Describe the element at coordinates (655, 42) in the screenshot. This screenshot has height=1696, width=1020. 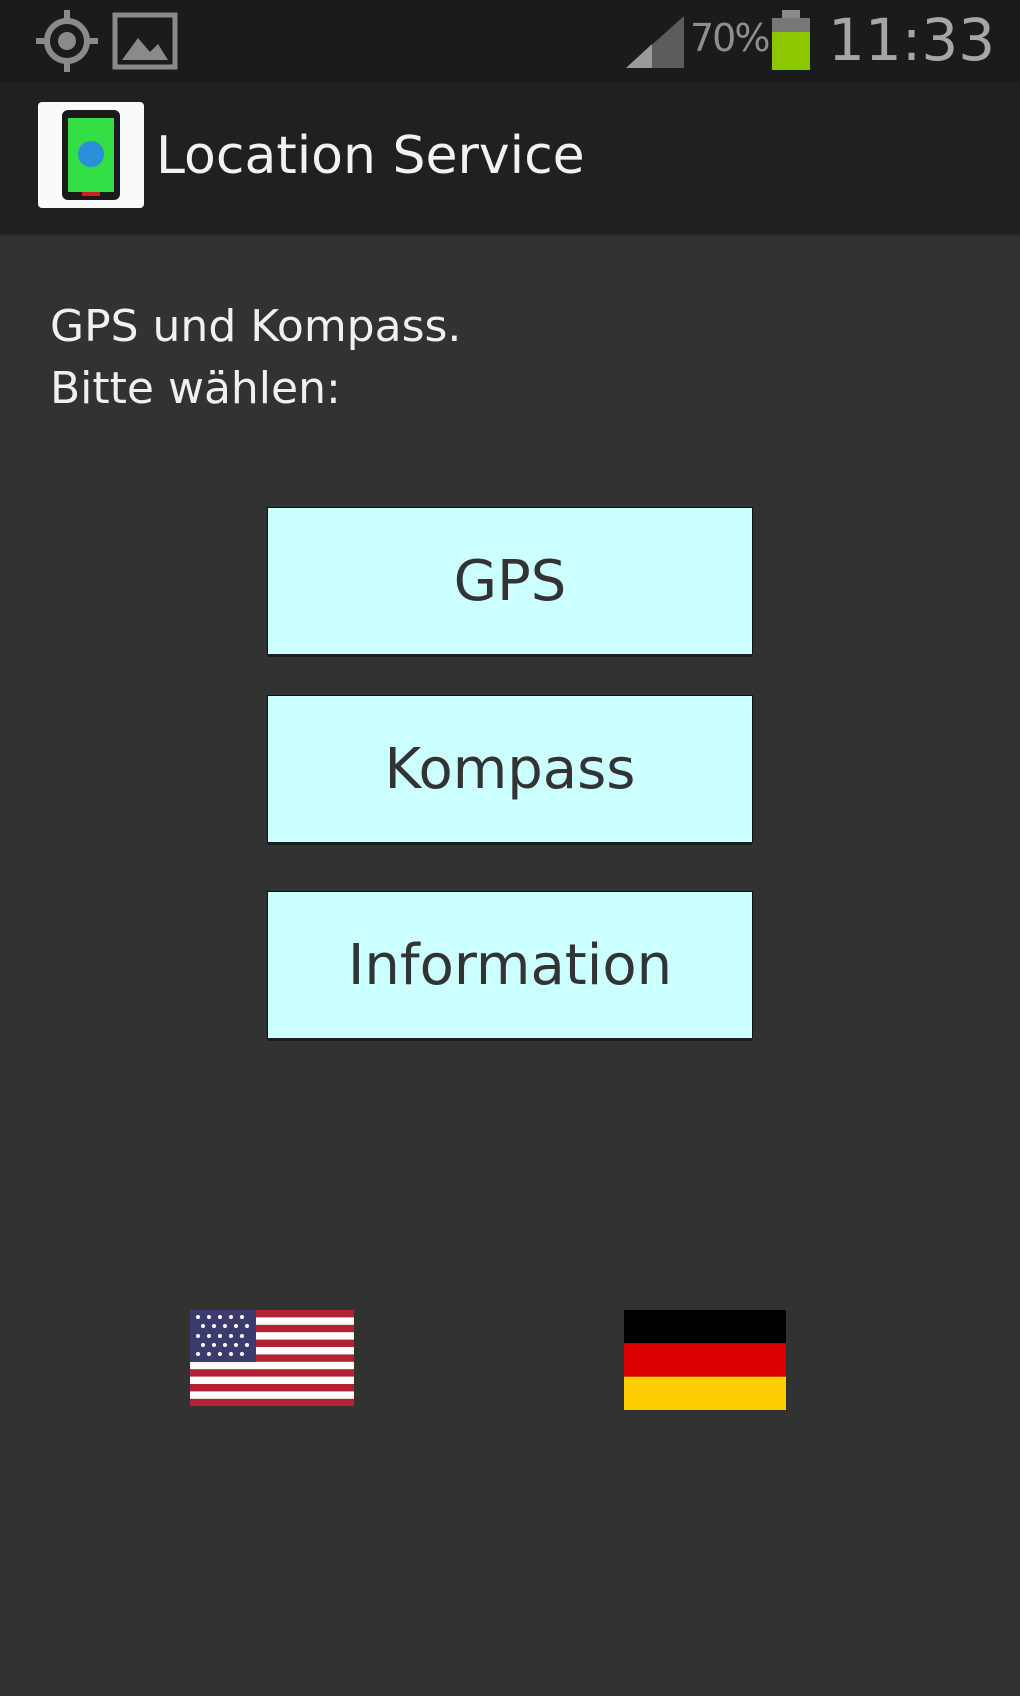
I see `signal-icon` at that location.